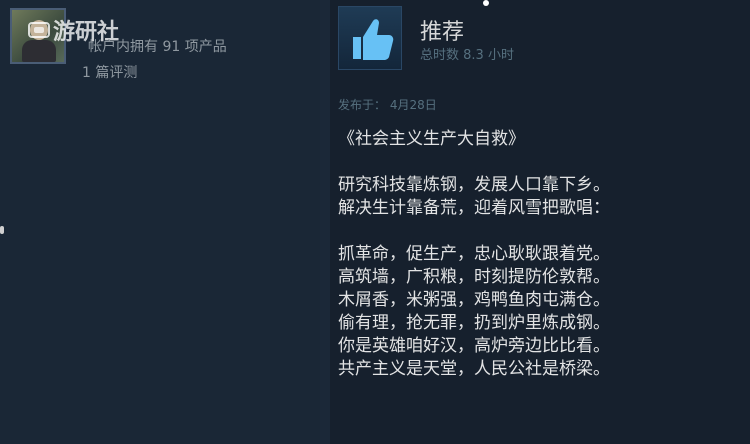 The width and height of the screenshot is (750, 444). I want to click on review-title: 《社会主义生产大自救》, so click(431, 139).